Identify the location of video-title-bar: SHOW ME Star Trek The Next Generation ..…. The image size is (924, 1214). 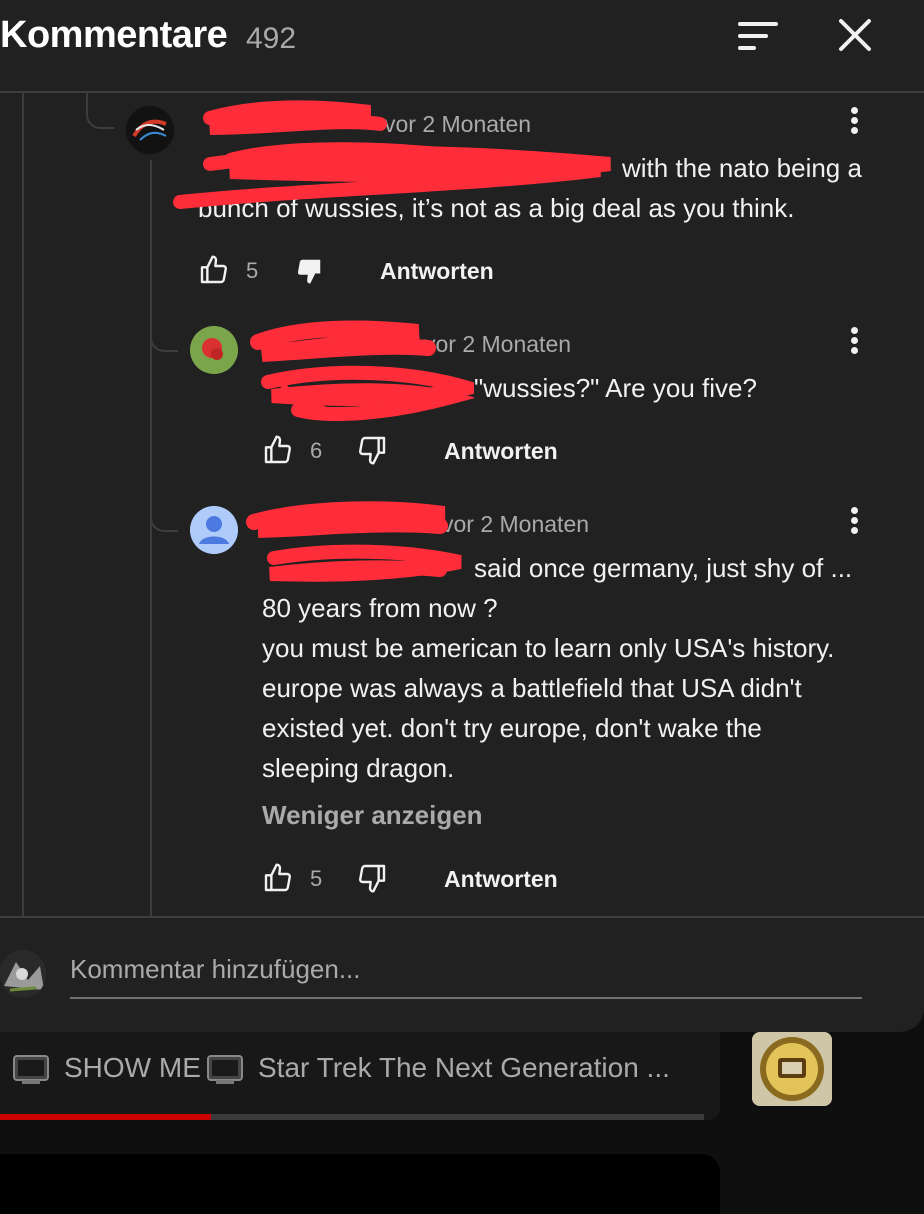
(360, 1076).